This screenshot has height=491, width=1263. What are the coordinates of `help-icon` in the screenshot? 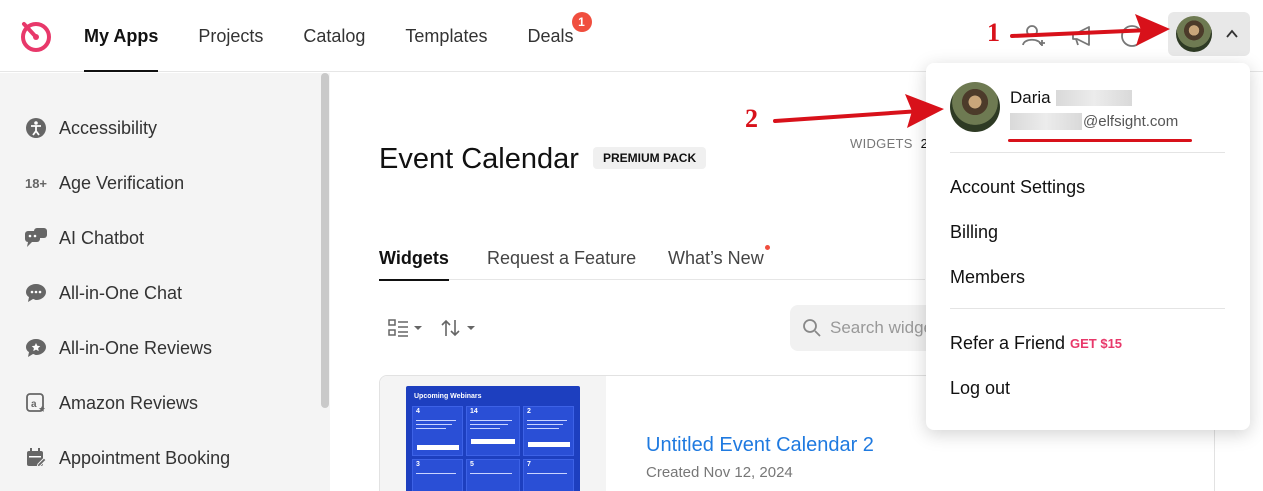 It's located at (1132, 36).